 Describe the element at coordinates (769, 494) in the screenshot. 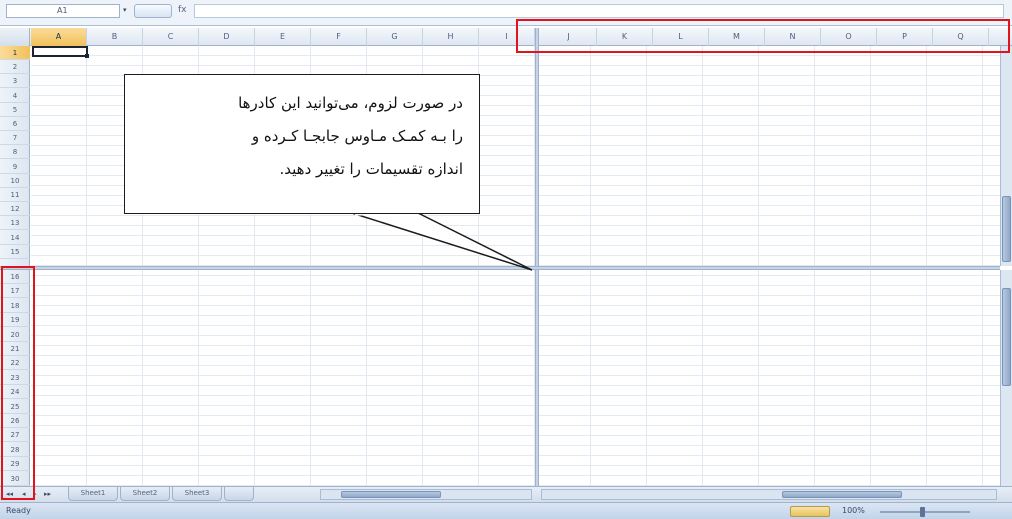

I see `horizontal-scrollbar-right-pane` at that location.